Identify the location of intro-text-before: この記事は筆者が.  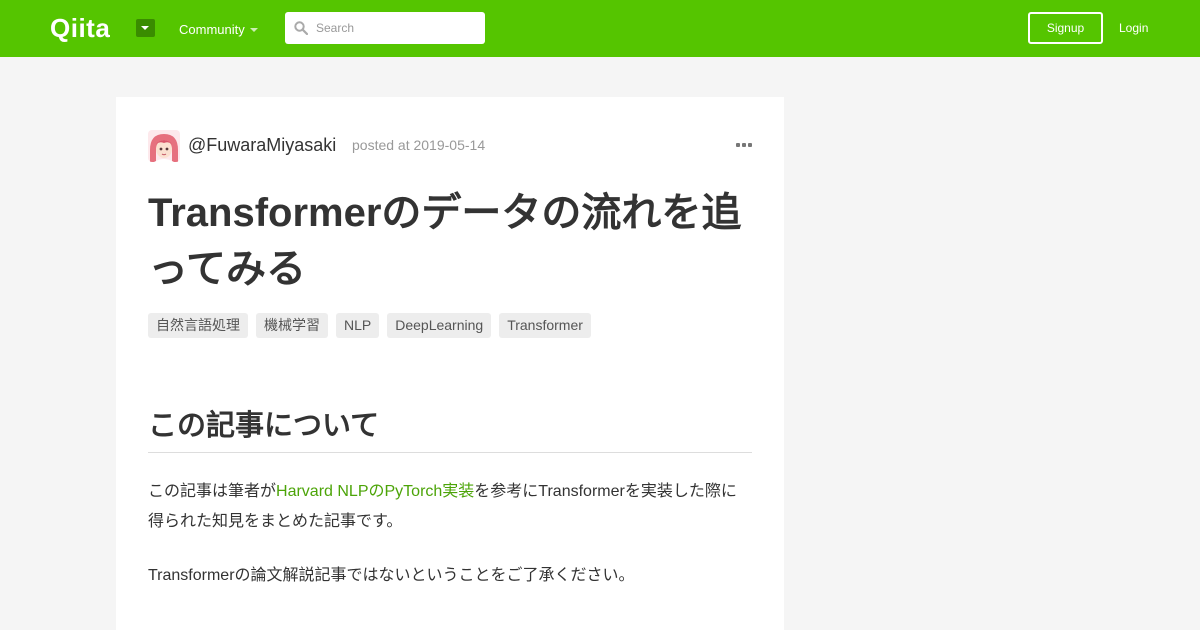
(212, 491).